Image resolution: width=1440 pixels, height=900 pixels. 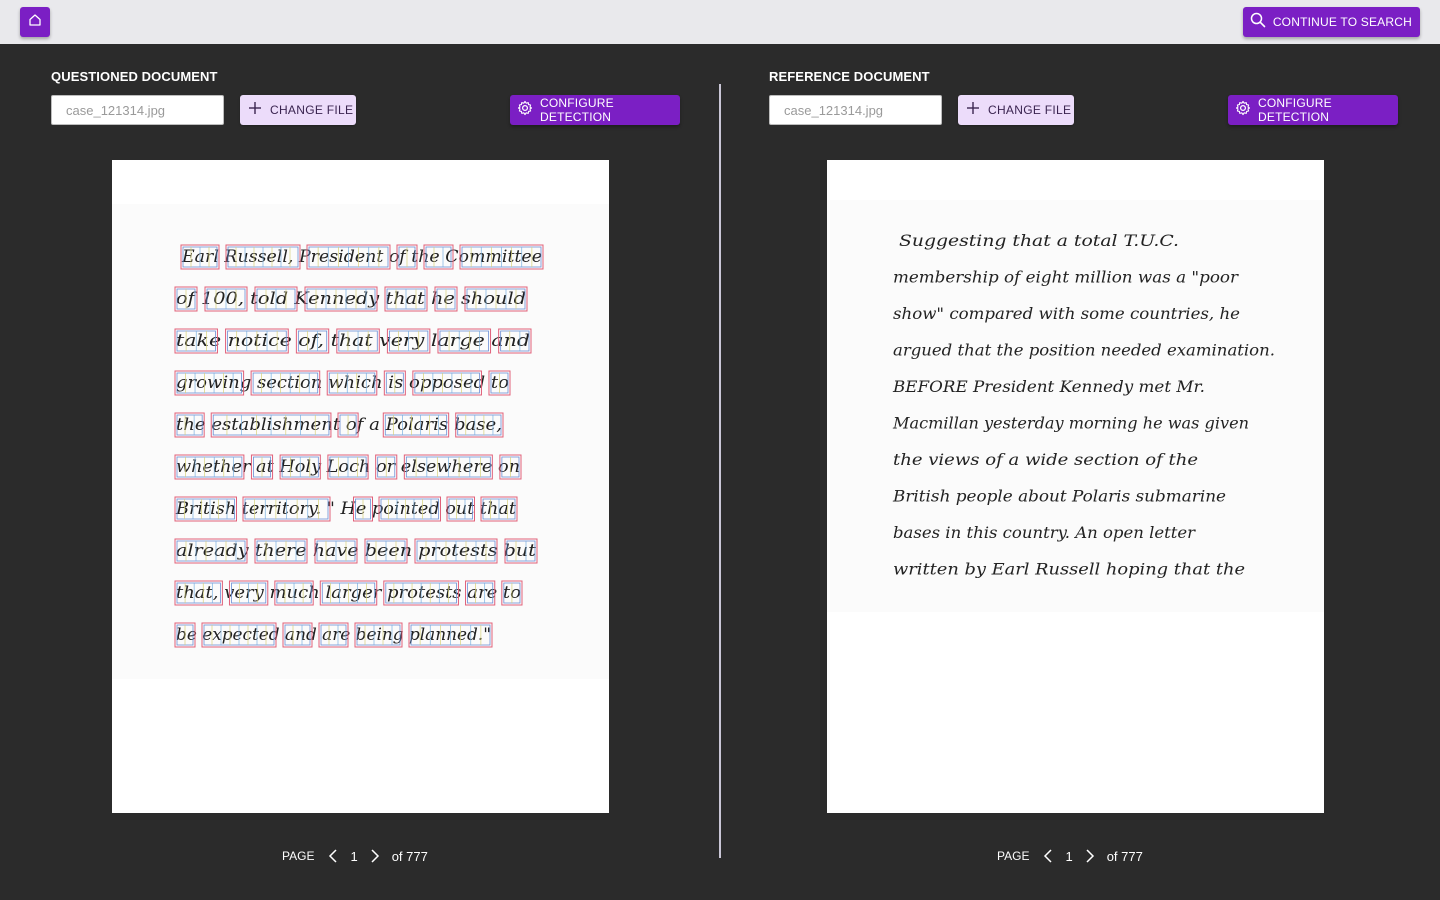 What do you see at coordinates (333, 635) in the screenshot?
I see `handwritten-line: be expected and are being planned."` at bounding box center [333, 635].